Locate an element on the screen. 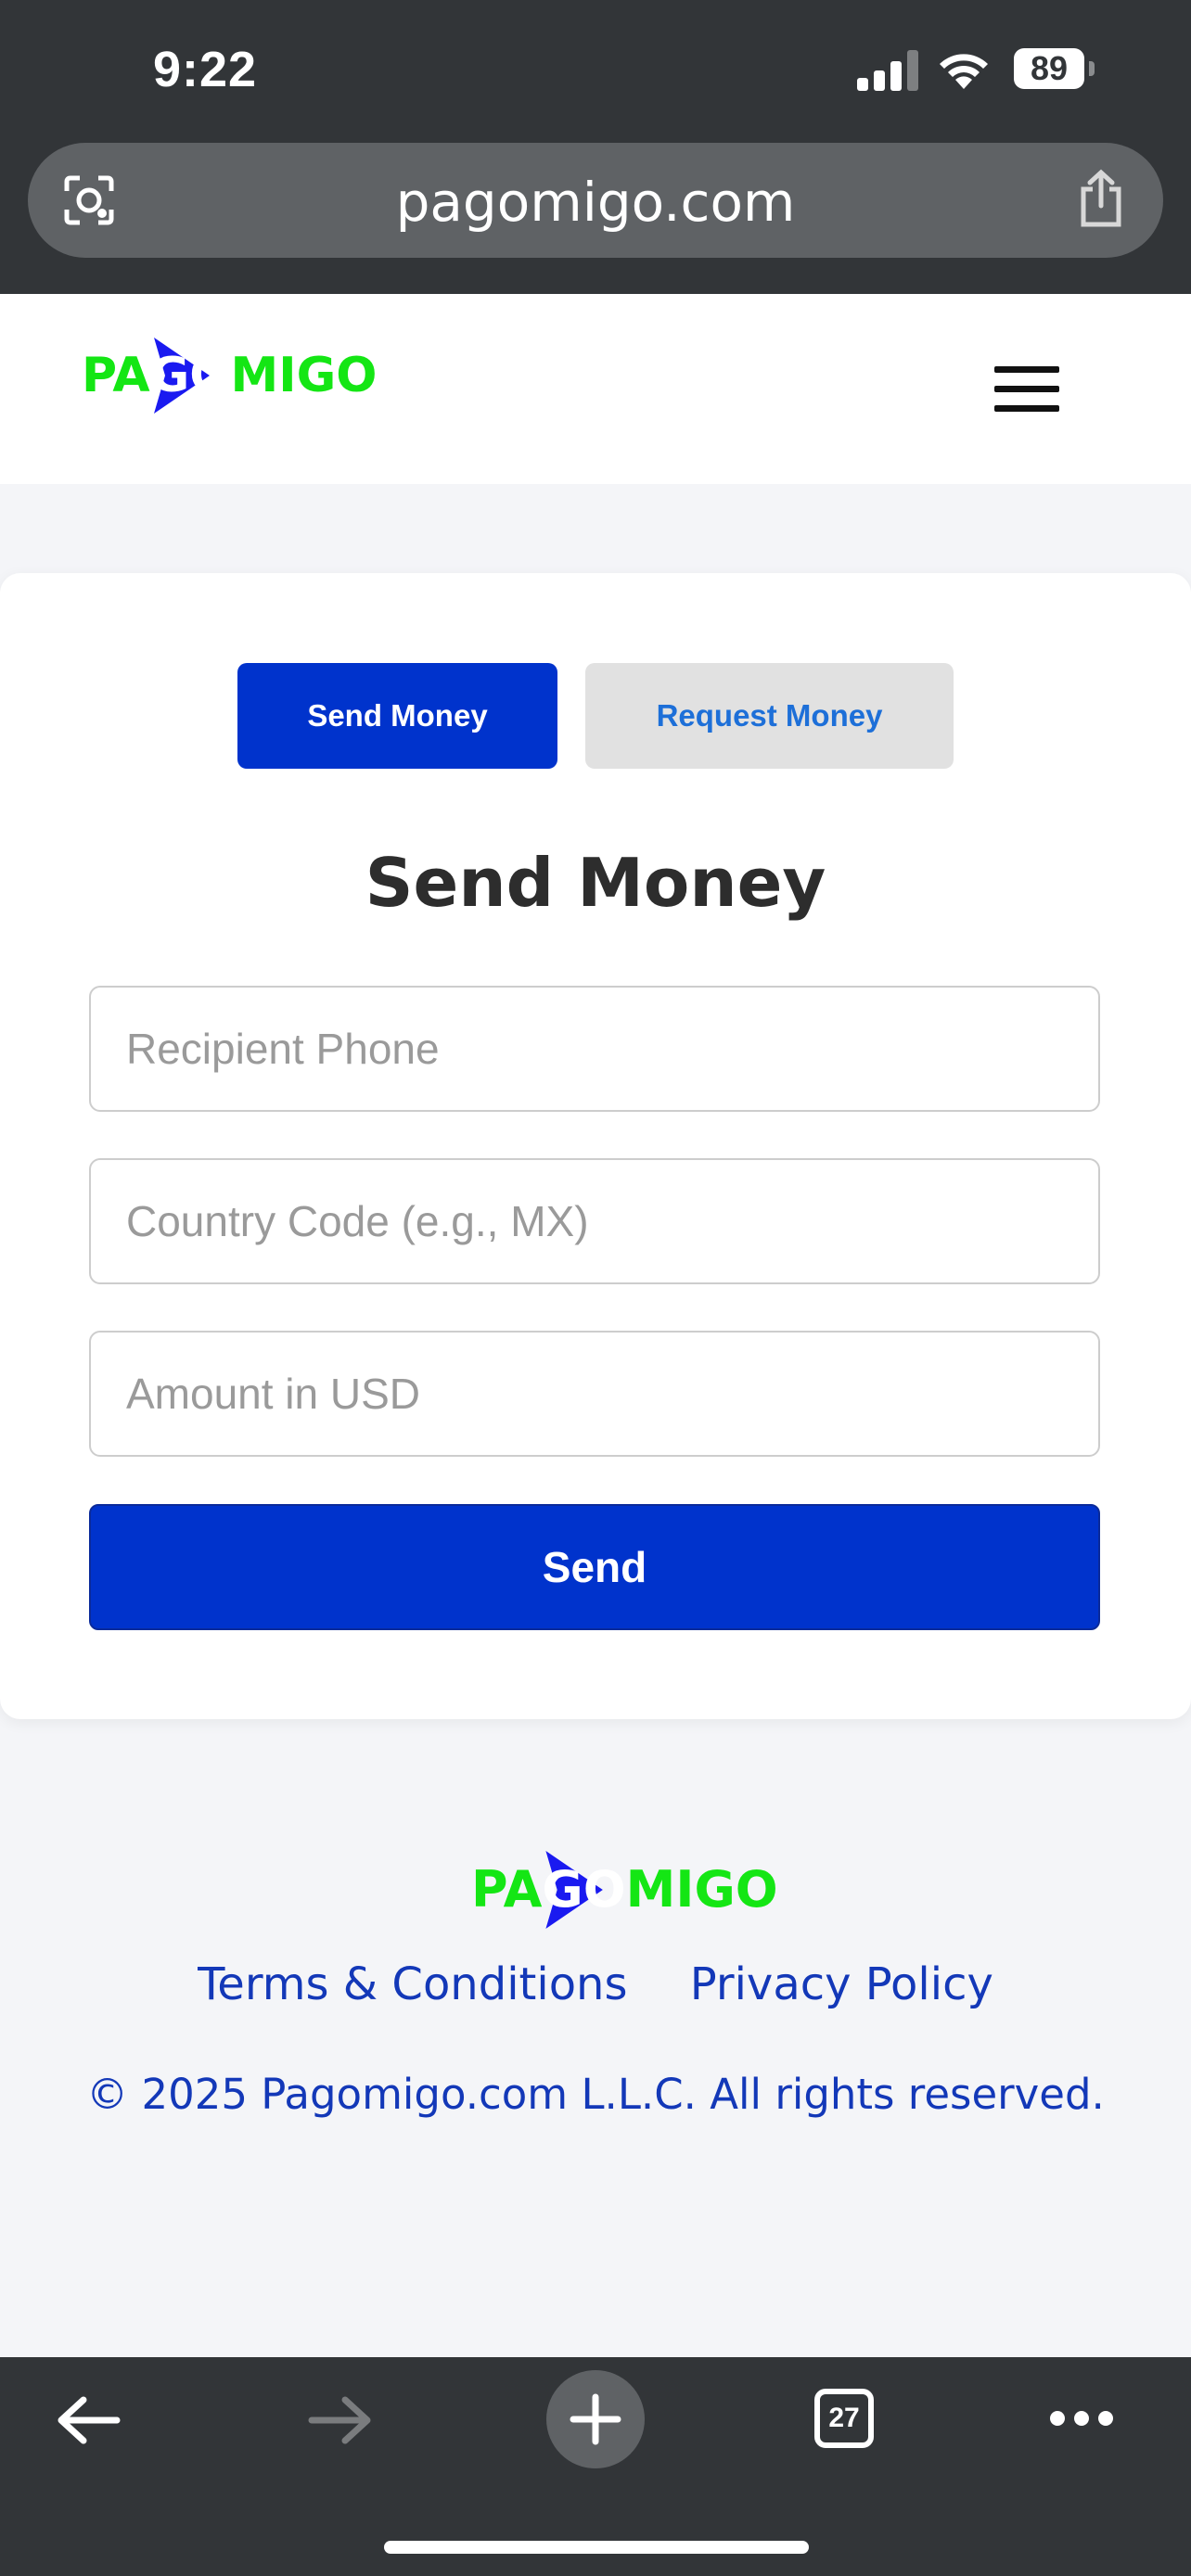 The image size is (1191, 2576). new-tab-button is located at coordinates (595, 2419).